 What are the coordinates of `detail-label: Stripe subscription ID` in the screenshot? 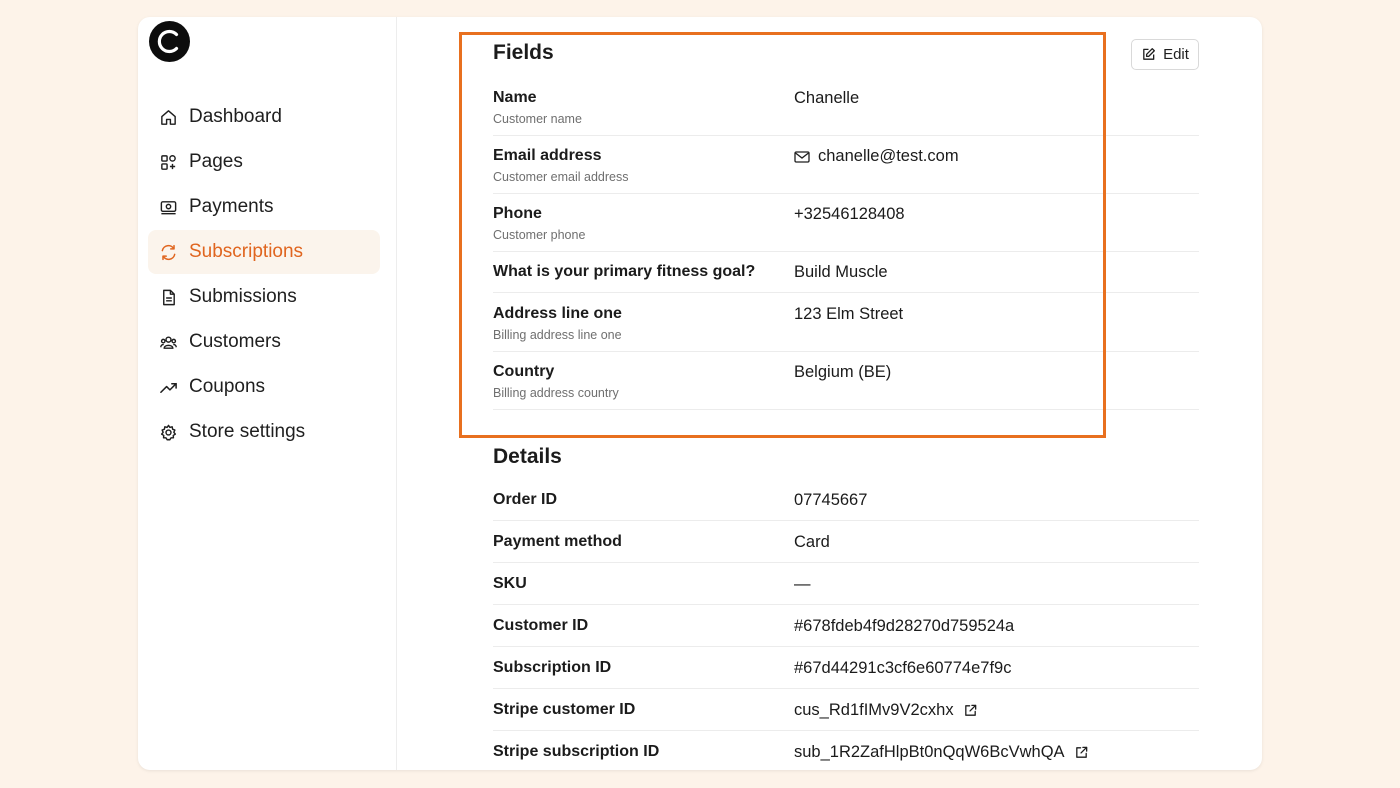 It's located at (576, 751).